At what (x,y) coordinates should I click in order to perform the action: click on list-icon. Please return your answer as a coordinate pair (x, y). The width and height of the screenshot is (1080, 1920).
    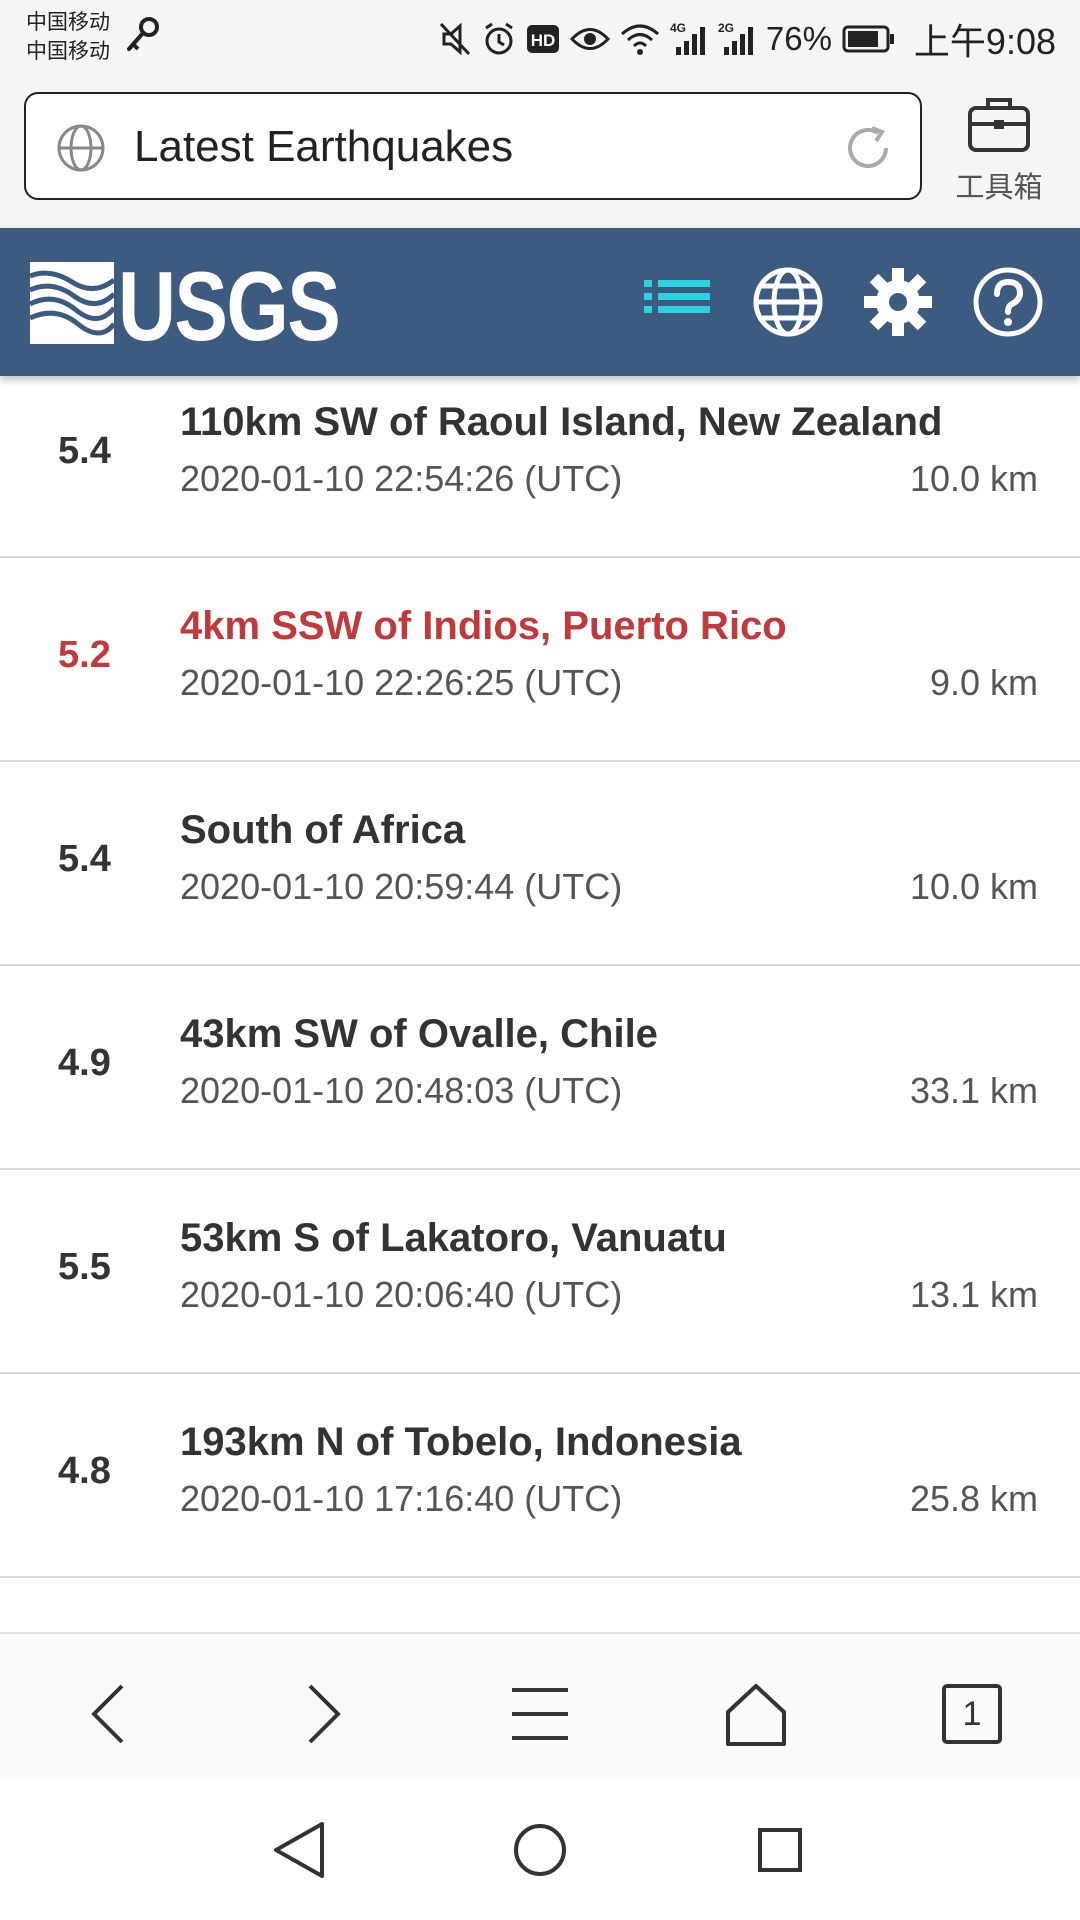
    Looking at the image, I should click on (677, 301).